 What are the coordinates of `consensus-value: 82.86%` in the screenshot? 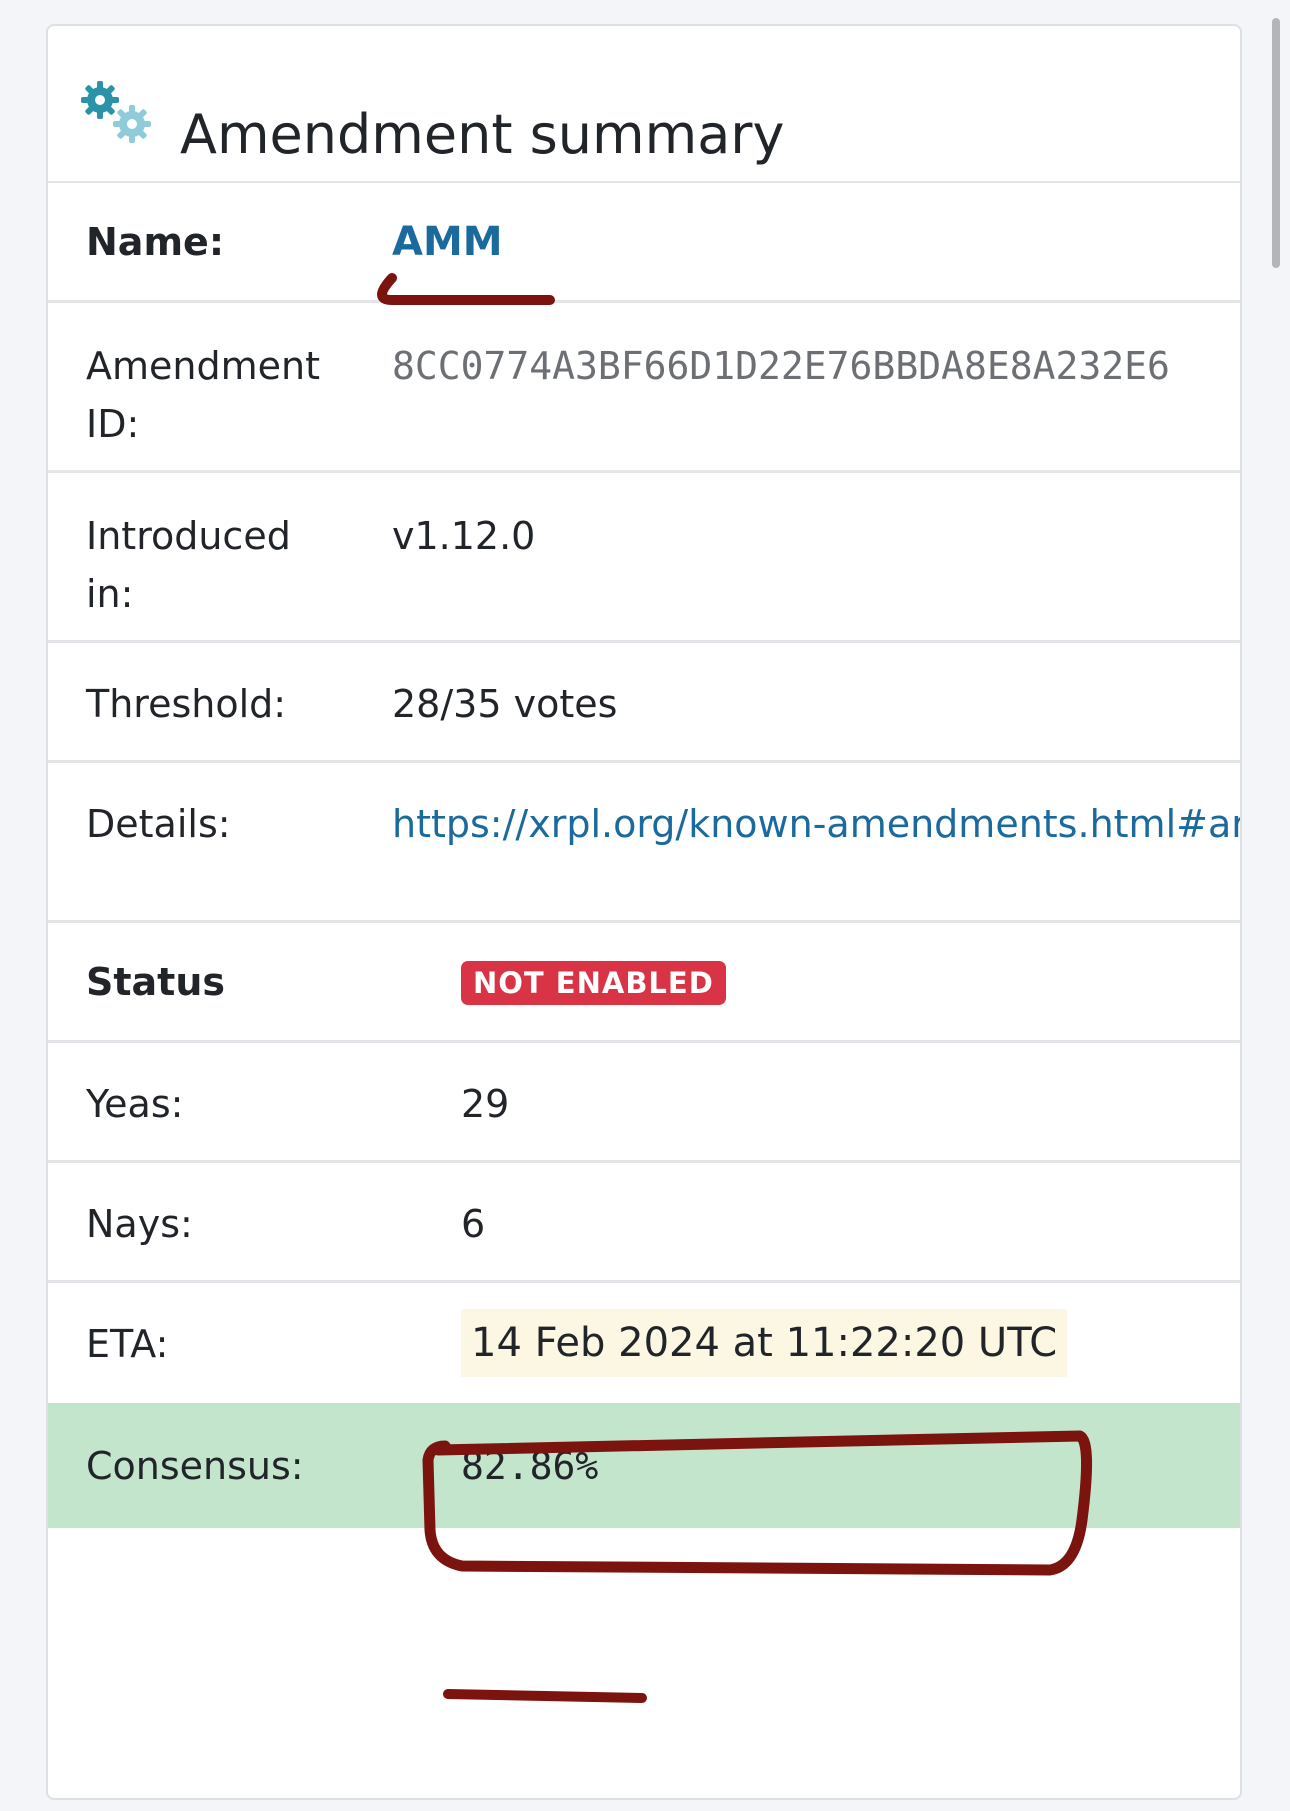 It's located at (530, 1466).